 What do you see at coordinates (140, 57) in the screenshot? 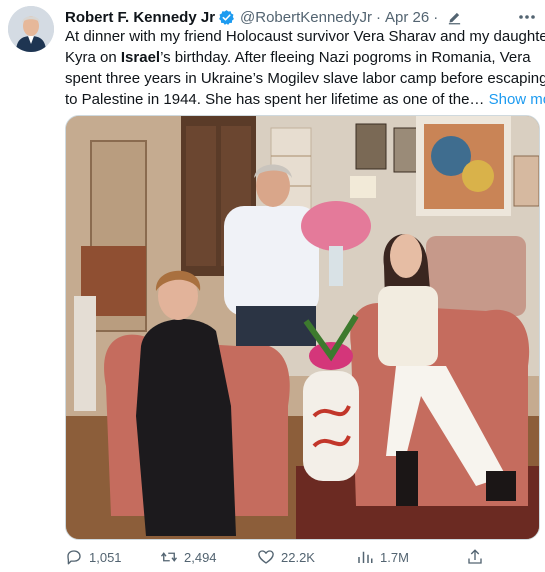
I see `tweet-text-bold: Israel` at bounding box center [140, 57].